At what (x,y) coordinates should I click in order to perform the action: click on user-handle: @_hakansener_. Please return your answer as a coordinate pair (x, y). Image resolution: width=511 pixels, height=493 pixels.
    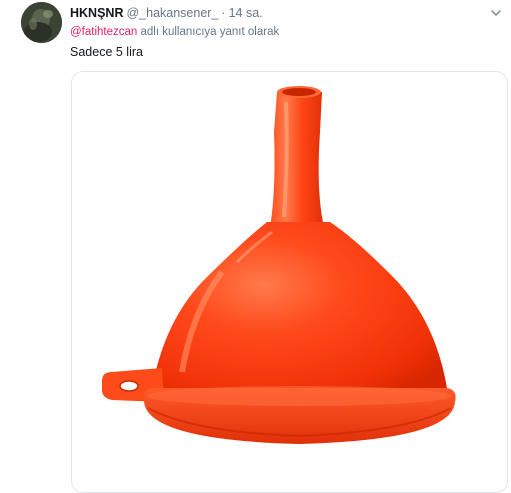
    Looking at the image, I should click on (172, 13).